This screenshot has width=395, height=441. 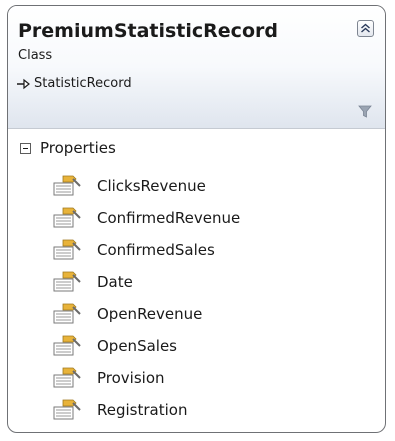 What do you see at coordinates (365, 111) in the screenshot?
I see `filter-icon` at bounding box center [365, 111].